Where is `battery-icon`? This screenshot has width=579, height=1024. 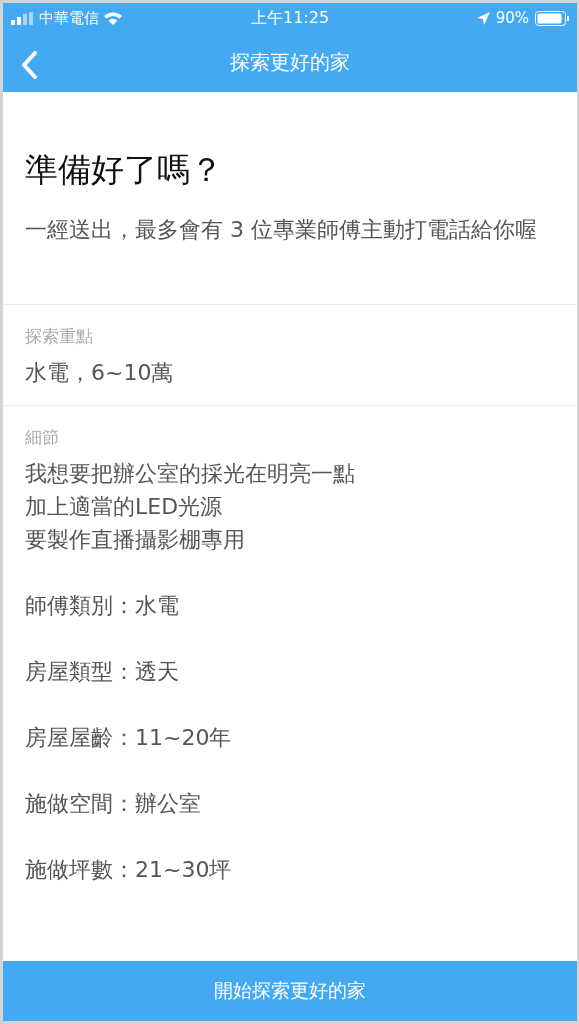
battery-icon is located at coordinates (552, 18).